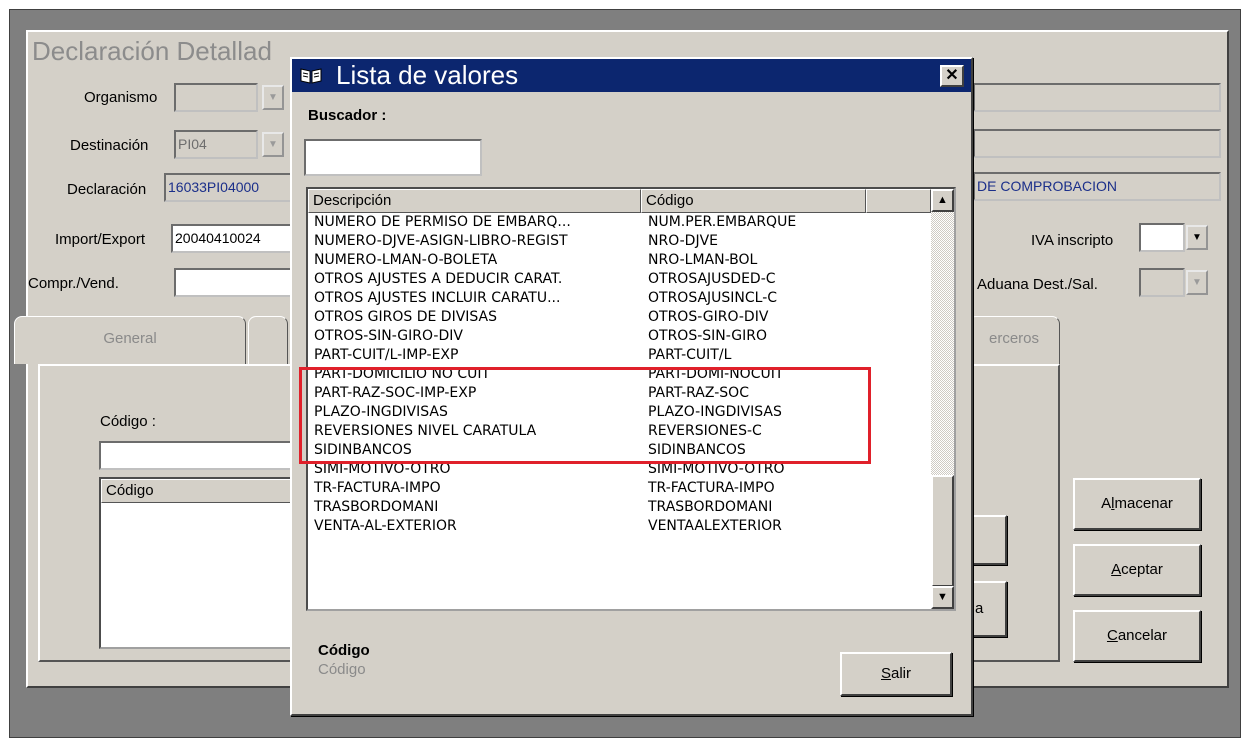 This screenshot has width=1243, height=740. Describe the element at coordinates (268, 340) in the screenshot. I see `tab-second` at that location.